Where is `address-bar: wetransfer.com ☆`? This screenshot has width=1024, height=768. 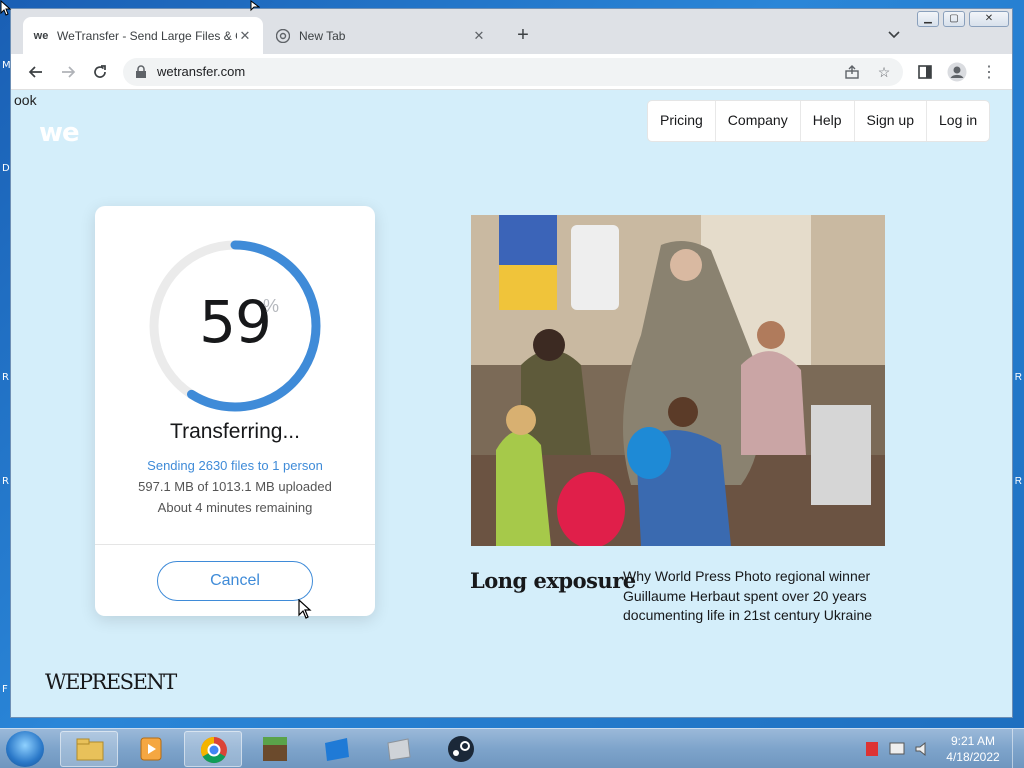
address-bar: wetransfer.com ☆ is located at coordinates (513, 72).